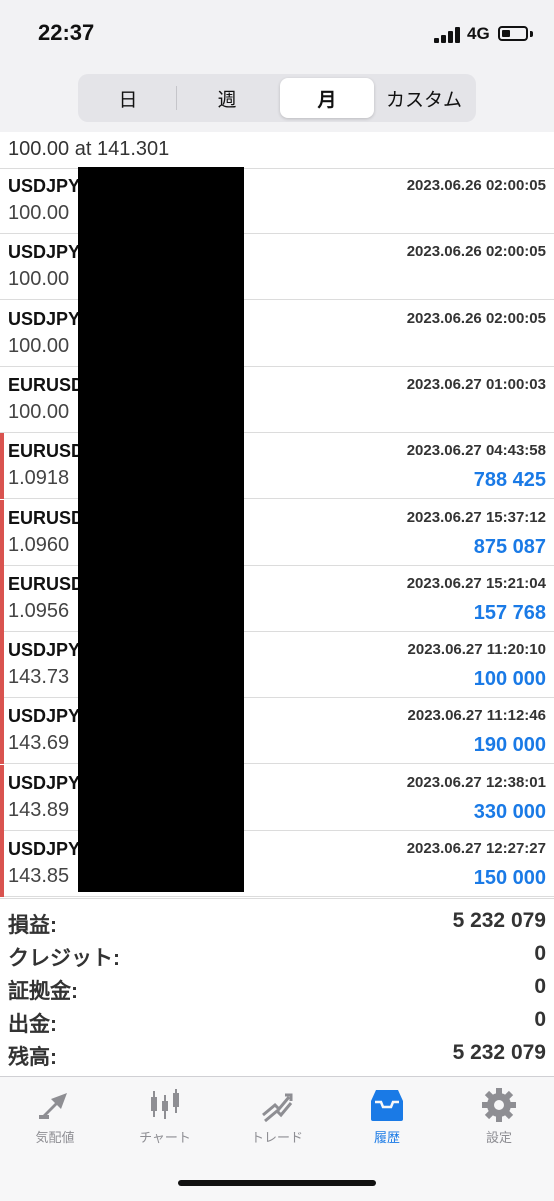  What do you see at coordinates (39, 743) in the screenshot?
I see `trade-price: 143.69` at bounding box center [39, 743].